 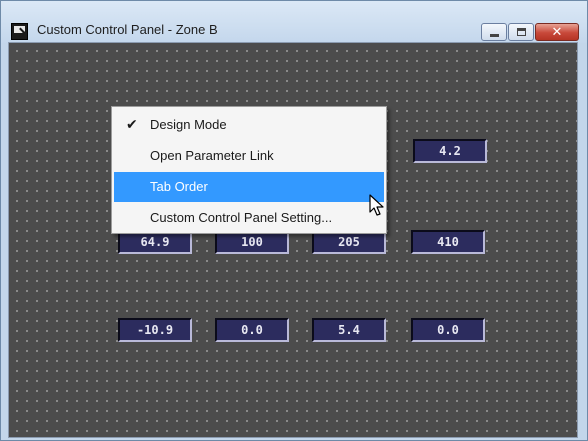 I want to click on parameter-box: 410, so click(x=448, y=242).